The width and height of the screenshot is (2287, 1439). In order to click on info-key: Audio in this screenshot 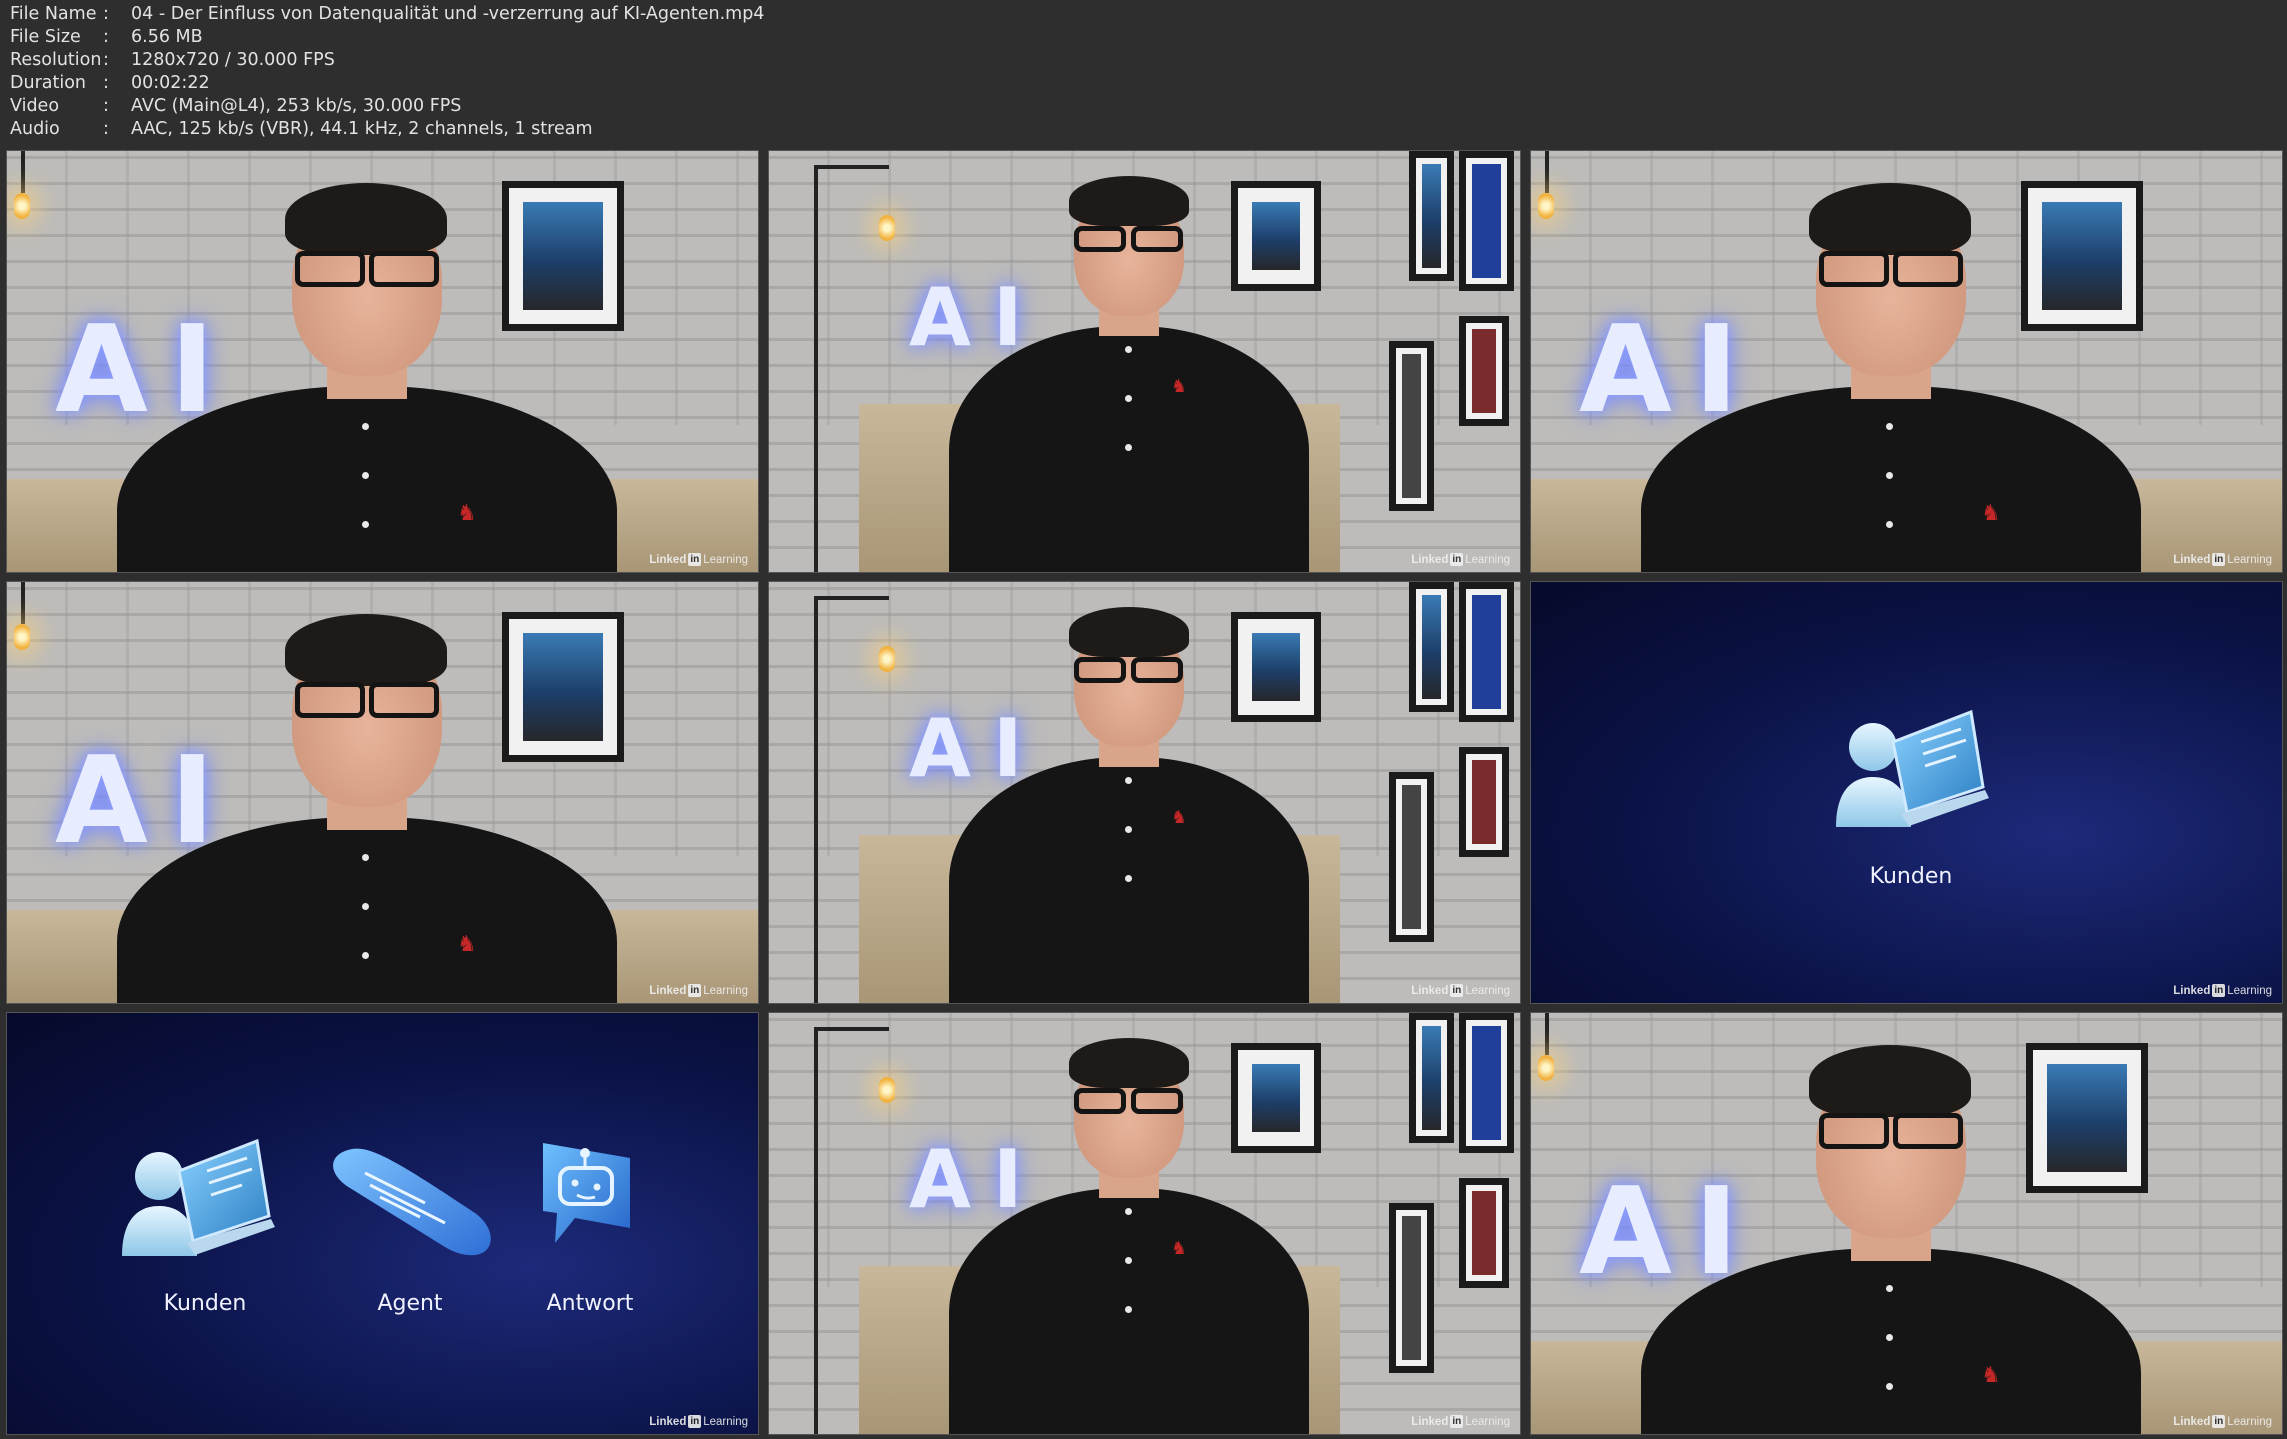, I will do `click(35, 129)`.